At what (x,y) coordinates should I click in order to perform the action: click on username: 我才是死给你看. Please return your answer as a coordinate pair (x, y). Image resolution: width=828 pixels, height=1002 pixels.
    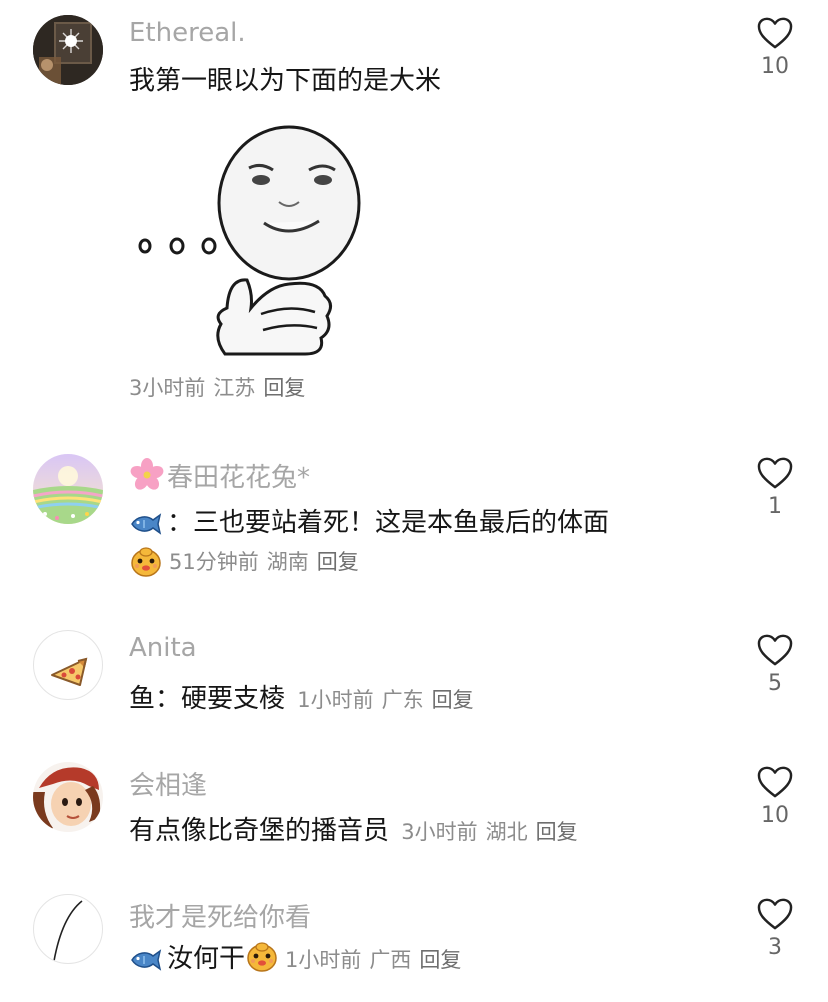
    Looking at the image, I should click on (220, 915).